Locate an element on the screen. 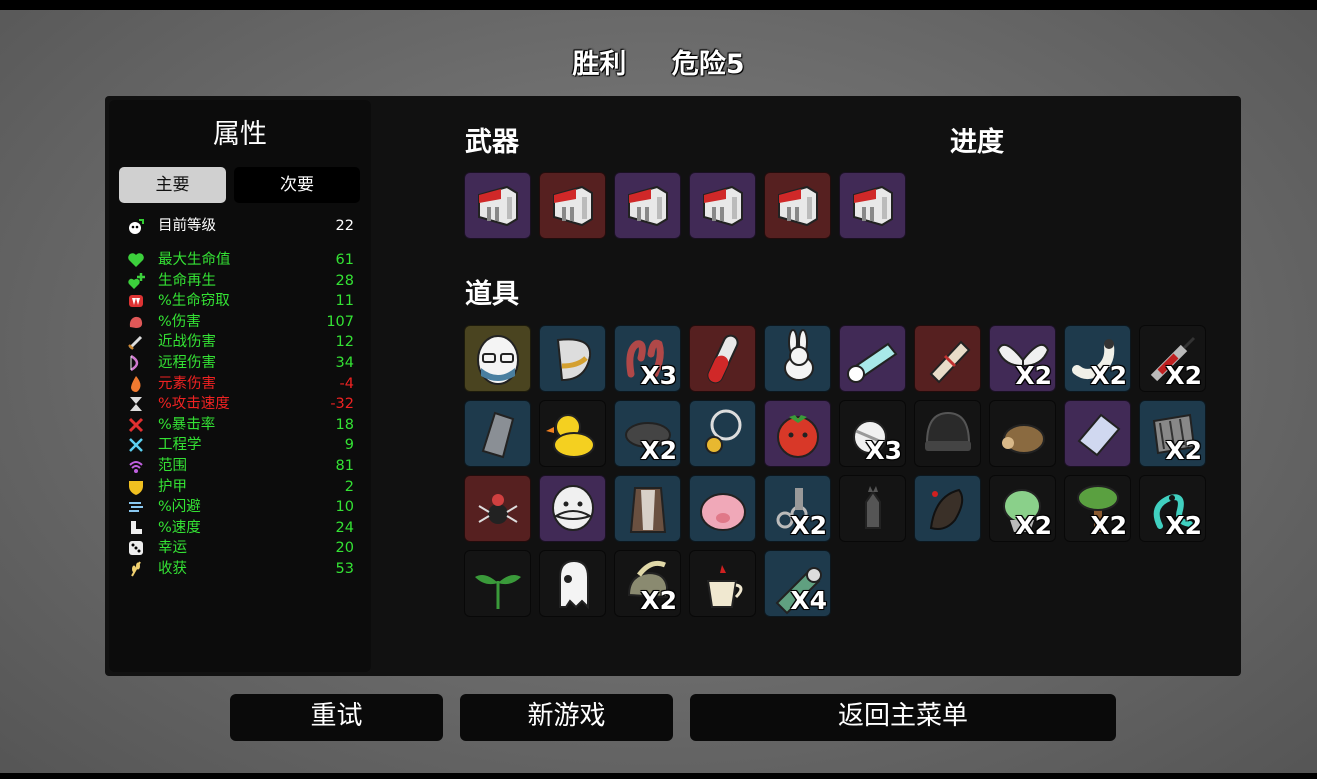 This screenshot has height=779, width=1317. duck-item-slot is located at coordinates (572, 433).